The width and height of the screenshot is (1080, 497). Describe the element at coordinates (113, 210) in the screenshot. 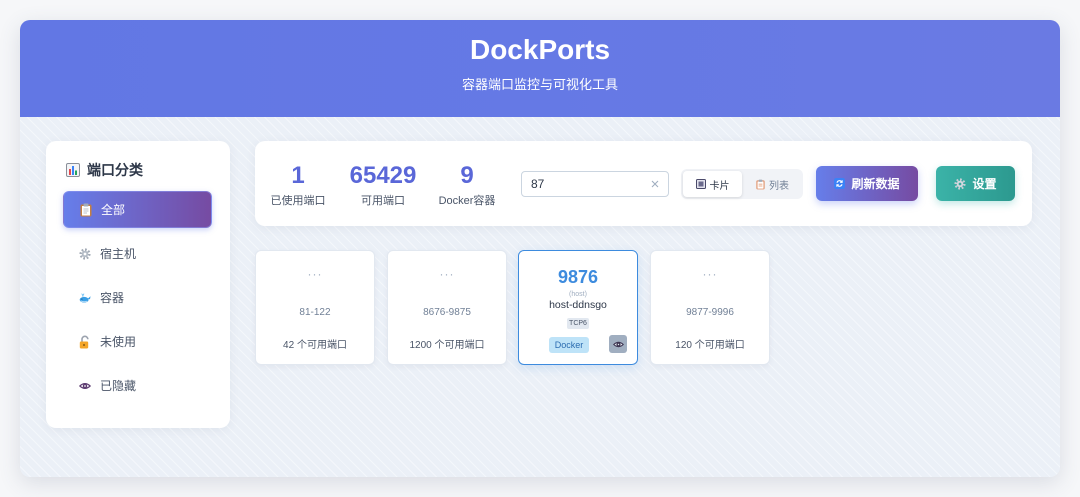

I see `sidebar-item-label: 全部` at that location.